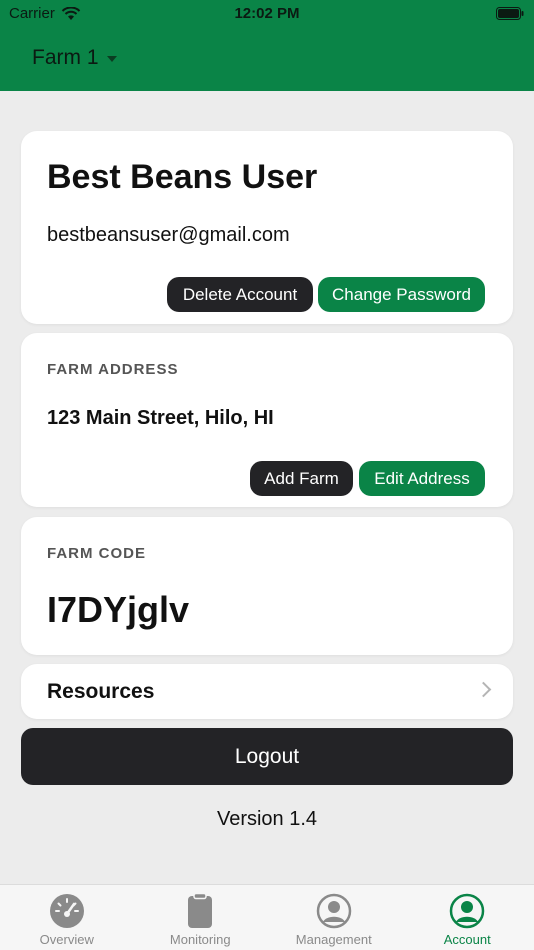 The height and width of the screenshot is (950, 534). What do you see at coordinates (267, 819) in the screenshot?
I see `version-label: Version 1.4` at bounding box center [267, 819].